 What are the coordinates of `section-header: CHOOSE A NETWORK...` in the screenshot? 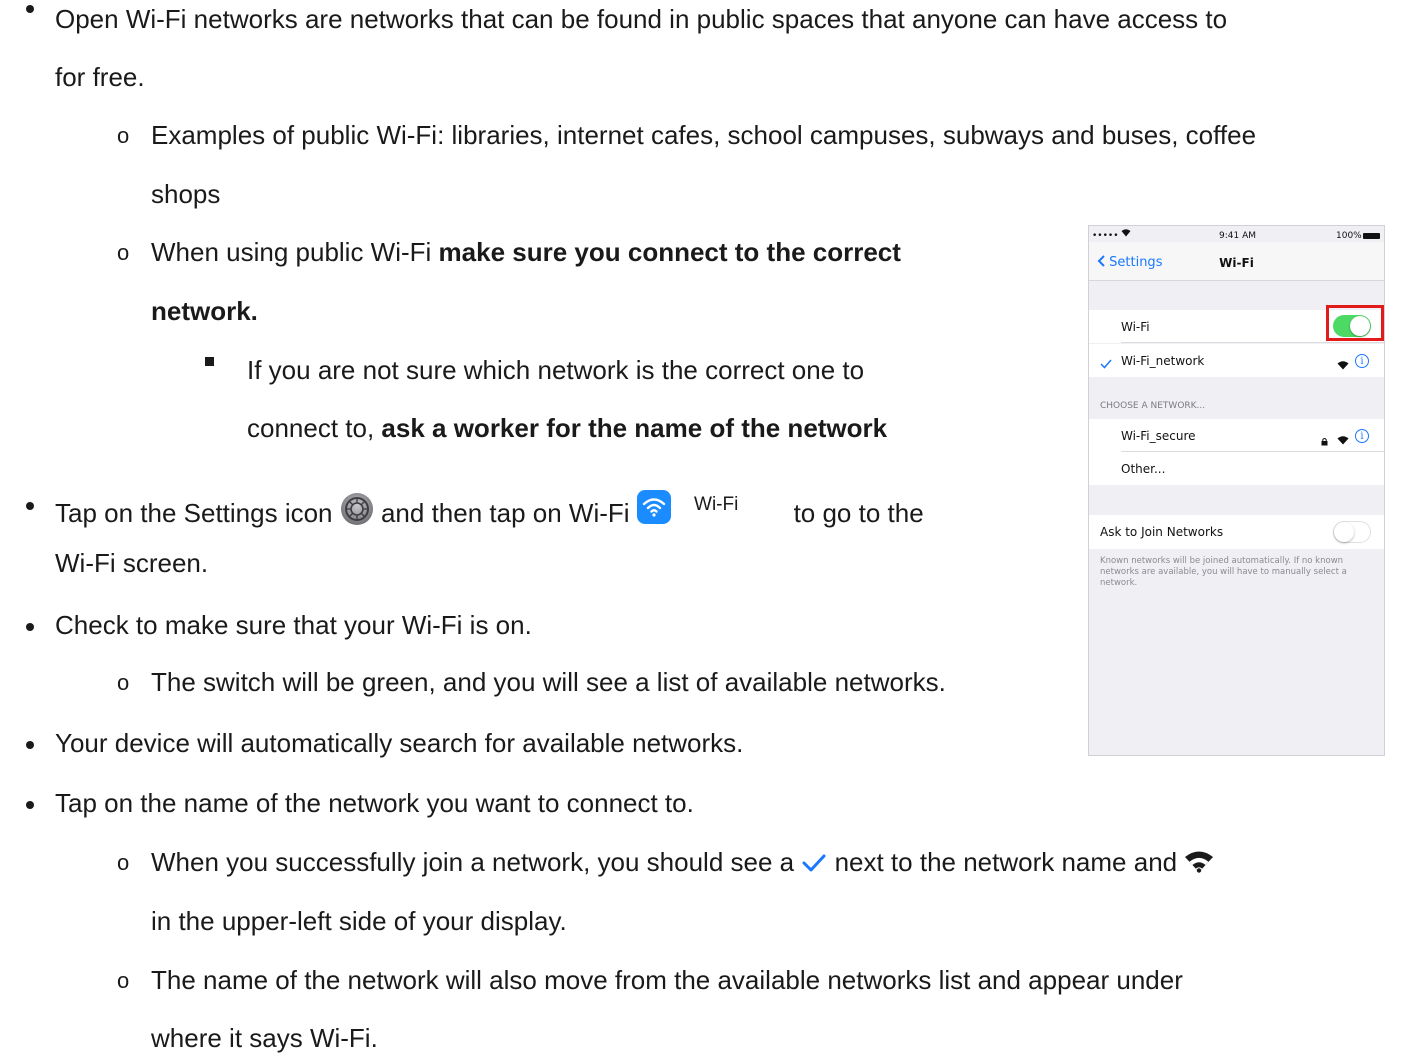 It's located at (1153, 406).